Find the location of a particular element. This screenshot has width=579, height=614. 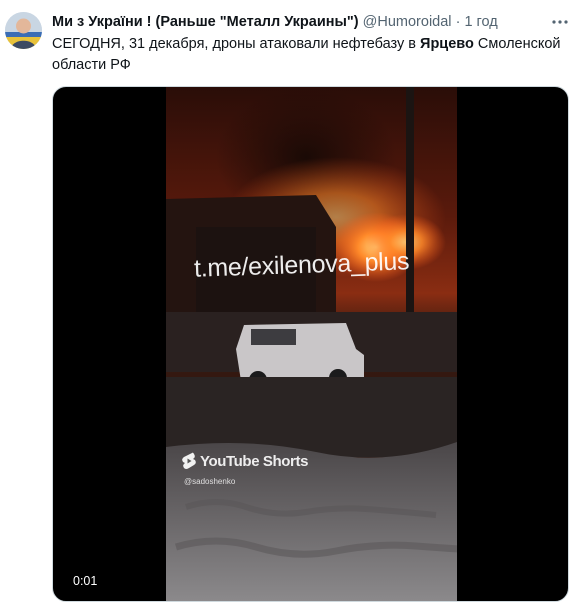

avatar is located at coordinates (23, 30).